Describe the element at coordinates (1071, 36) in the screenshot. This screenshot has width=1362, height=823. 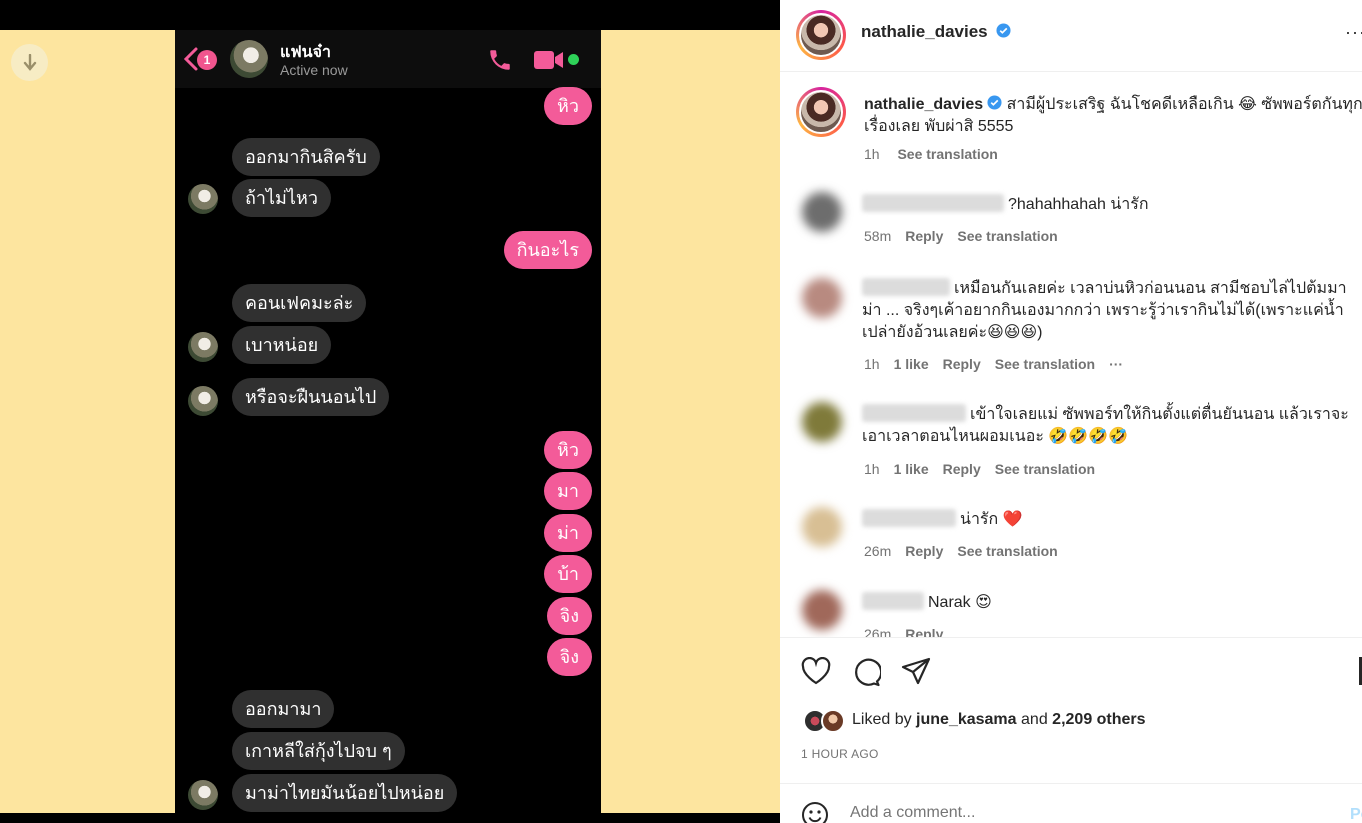
I see `post-header: nathalie_davies ···` at that location.